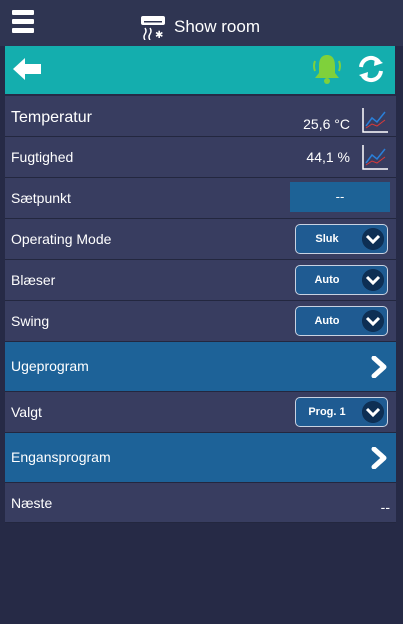 The height and width of the screenshot is (624, 403). I want to click on top-bar: ✱ Show room, so click(201, 23).